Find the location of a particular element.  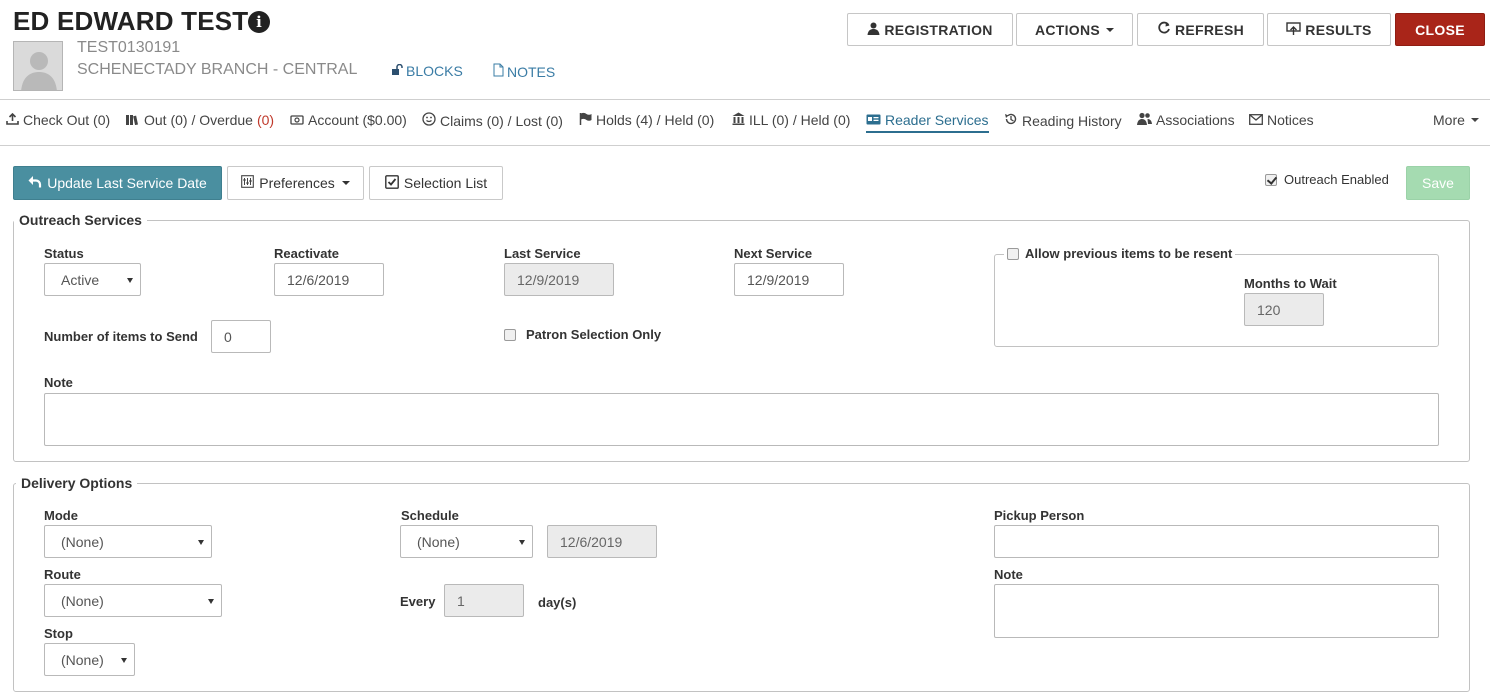

outreach-note-textarea is located at coordinates (741, 419).